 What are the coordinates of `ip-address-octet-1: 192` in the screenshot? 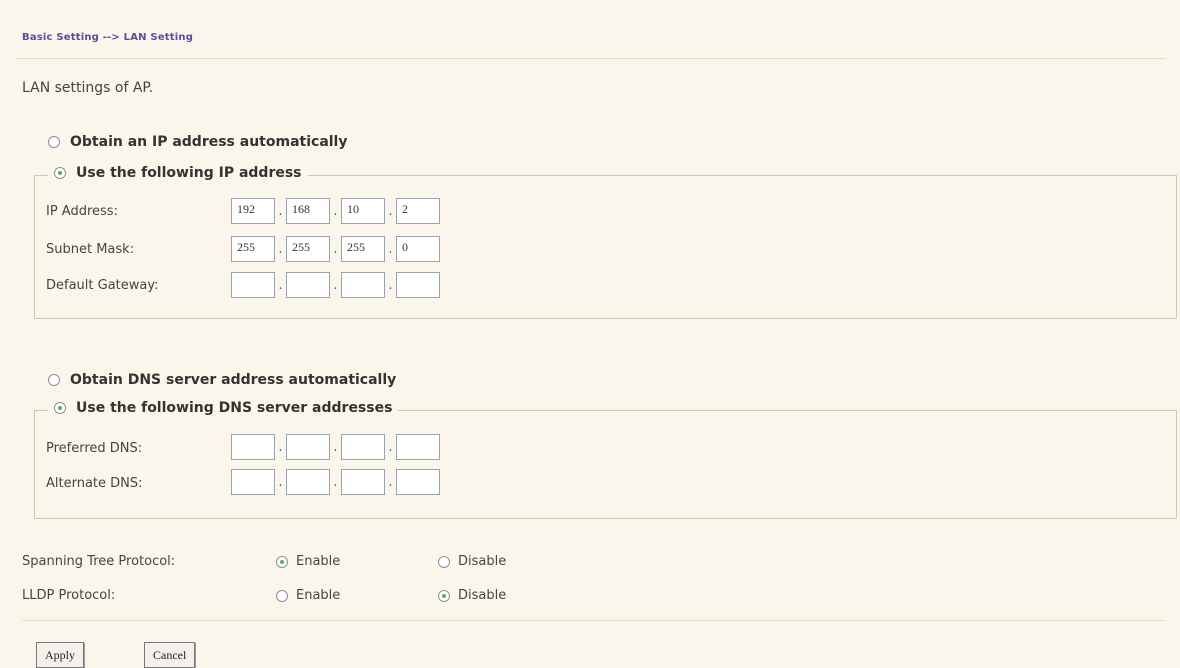 It's located at (253, 211).